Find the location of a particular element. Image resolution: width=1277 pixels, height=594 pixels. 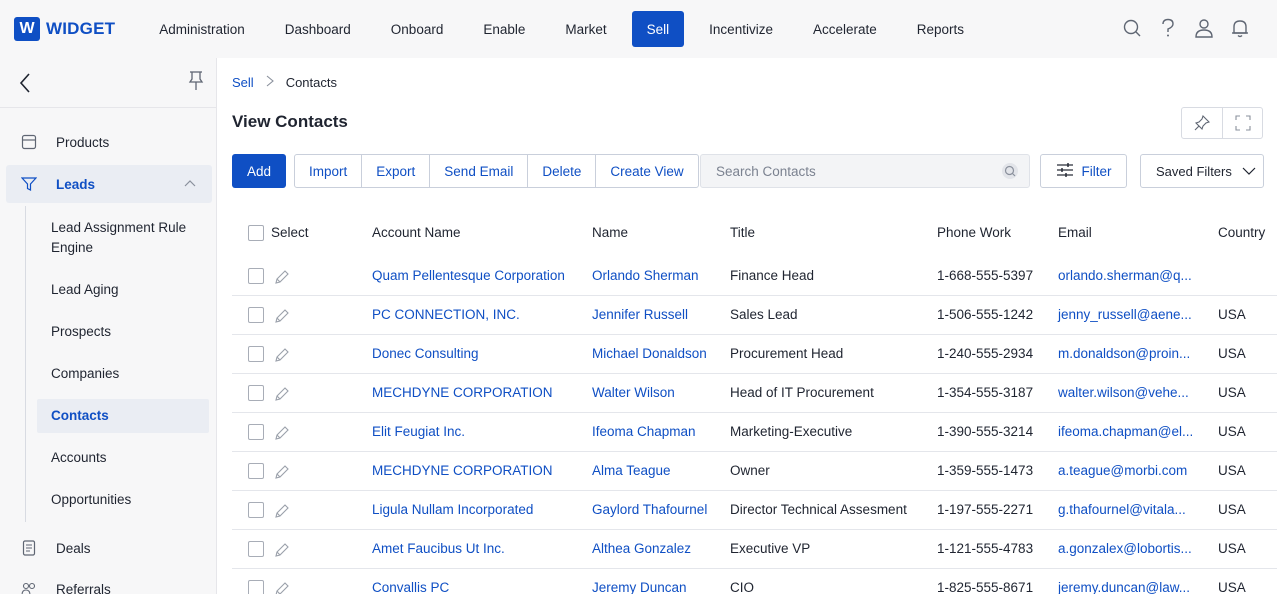

nav-enable: Enable is located at coordinates (504, 29).